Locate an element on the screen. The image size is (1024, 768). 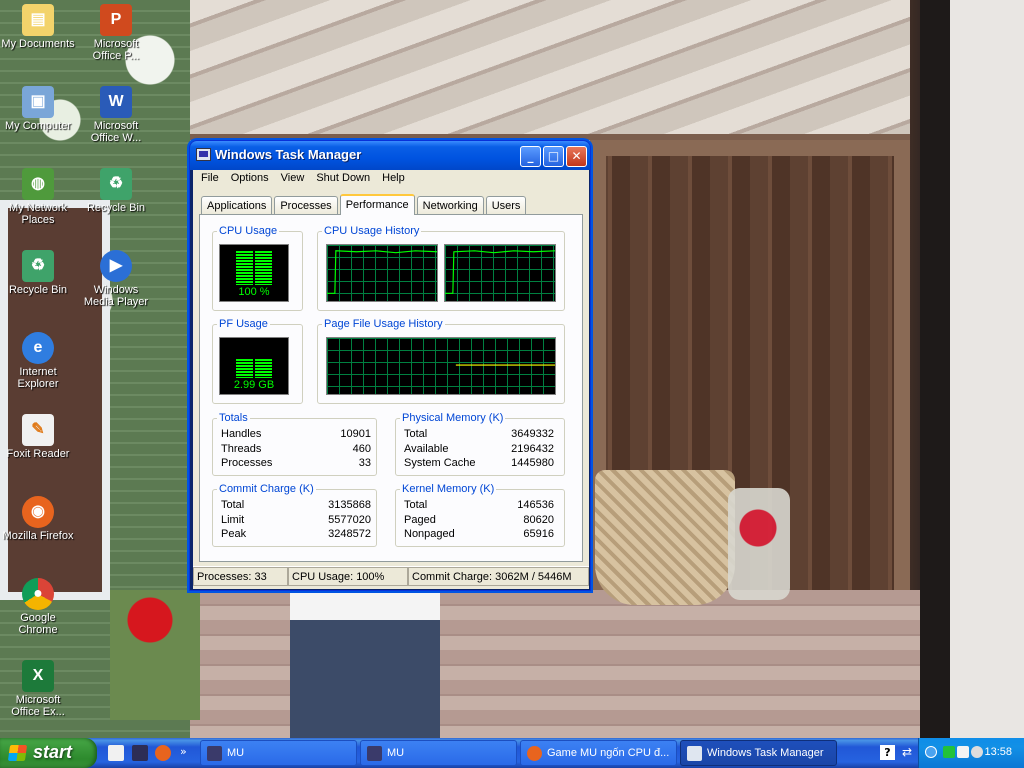
taskbar-item-task-manager: Windows Task Manager is located at coordinates (758, 753).